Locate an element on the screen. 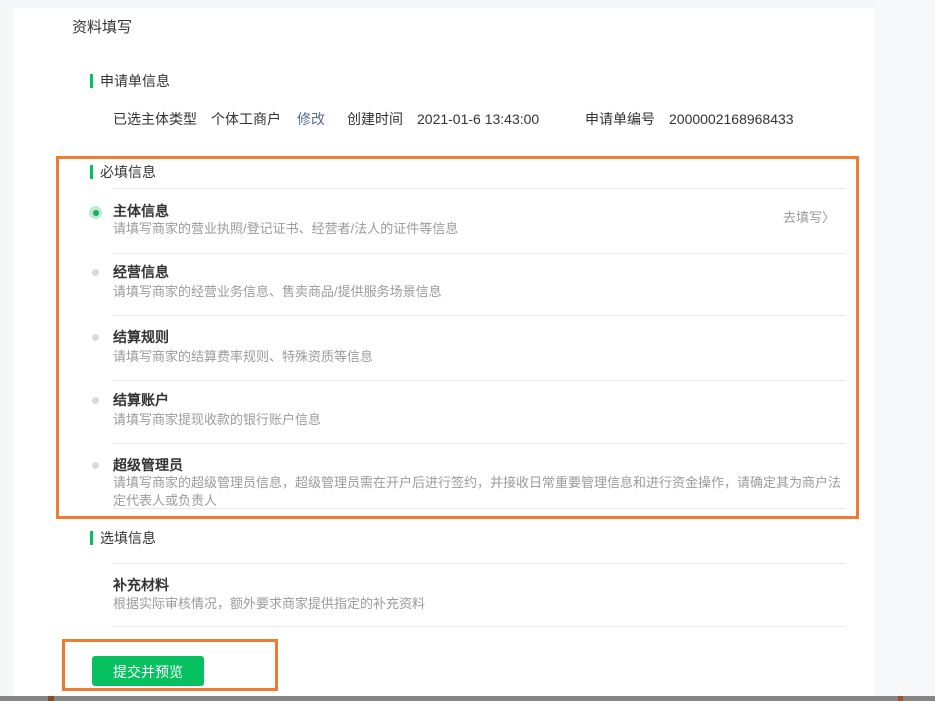  subject-type-label: 已选主体类型 is located at coordinates (155, 119).